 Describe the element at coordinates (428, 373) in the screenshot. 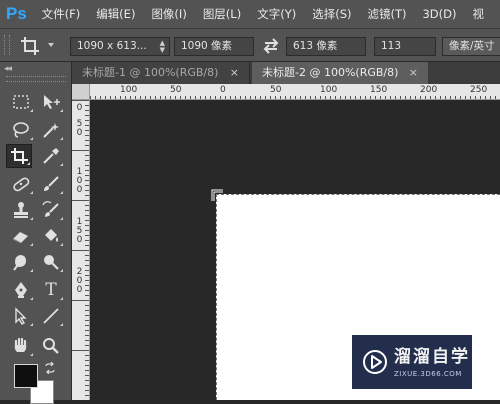

I see `watermark-subtitle: ZIXUE.3D66.COM` at that location.